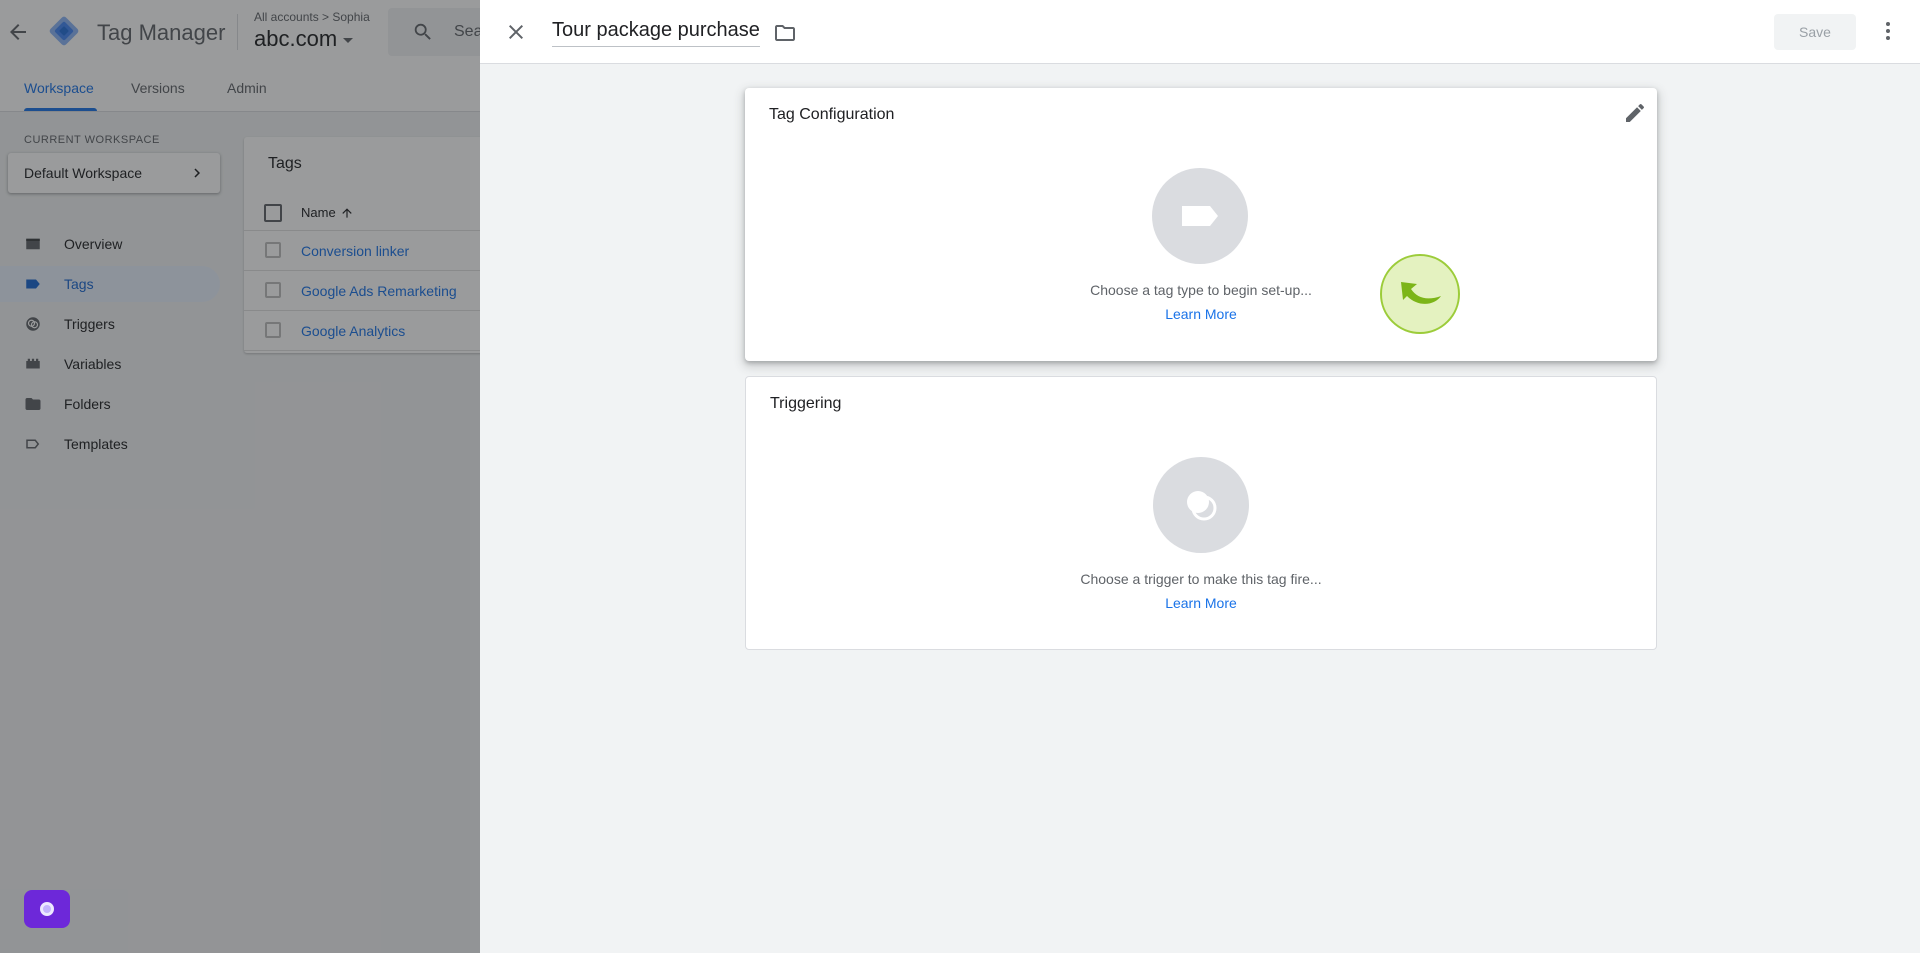  I want to click on tag-name-field: Tour package purchase, so click(656, 33).